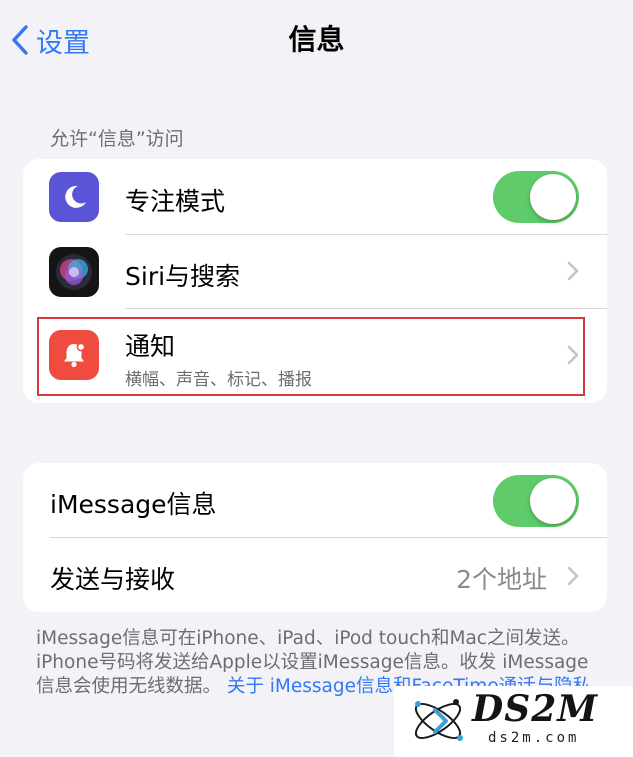 The width and height of the screenshot is (633, 757). I want to click on watermark-site: ds2m.com, so click(534, 738).